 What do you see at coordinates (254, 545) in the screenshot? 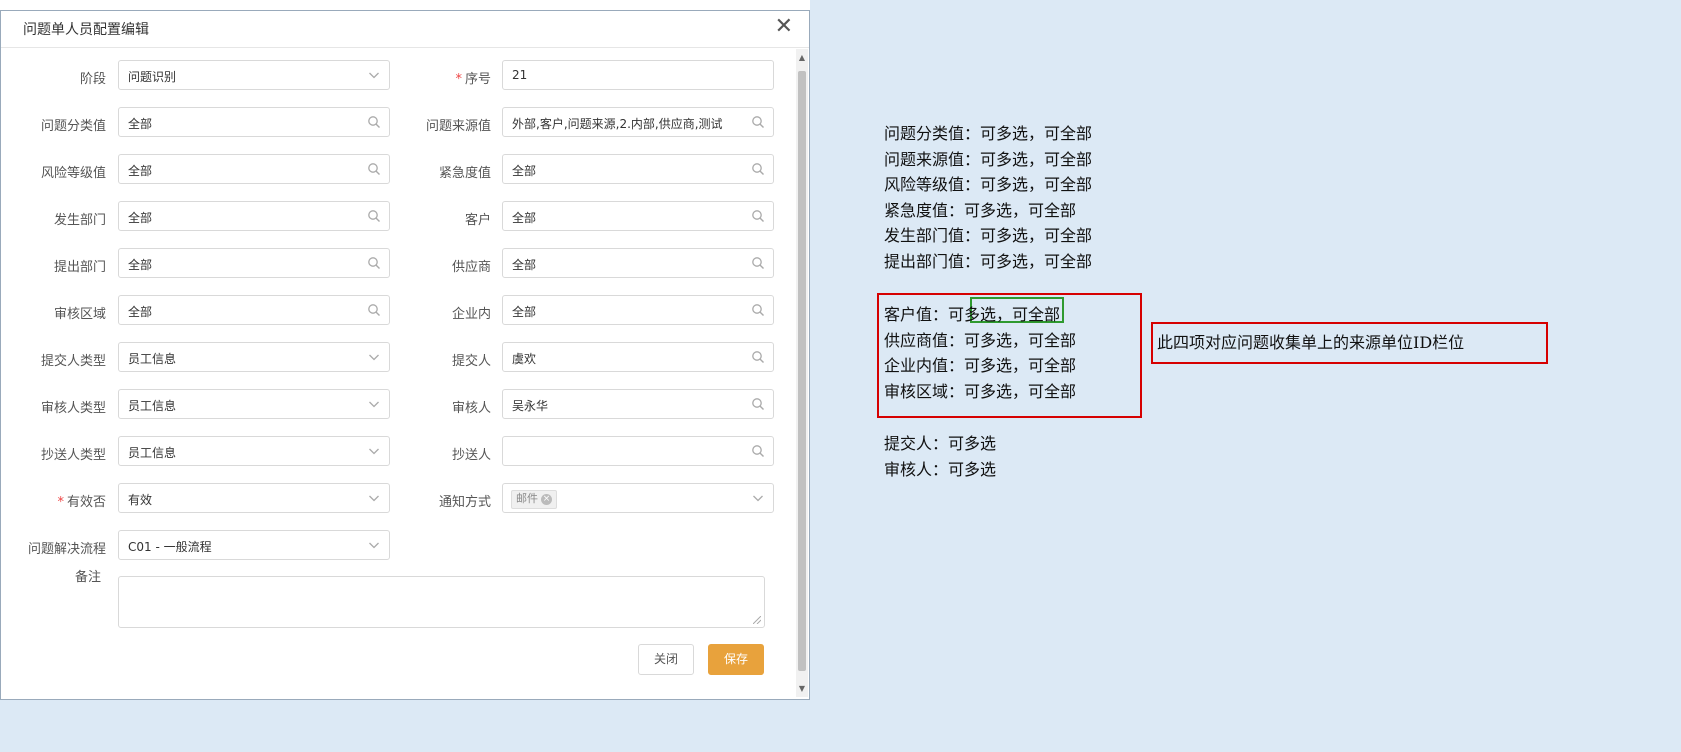
I see `left-field-10: C01 - 一般流程` at bounding box center [254, 545].